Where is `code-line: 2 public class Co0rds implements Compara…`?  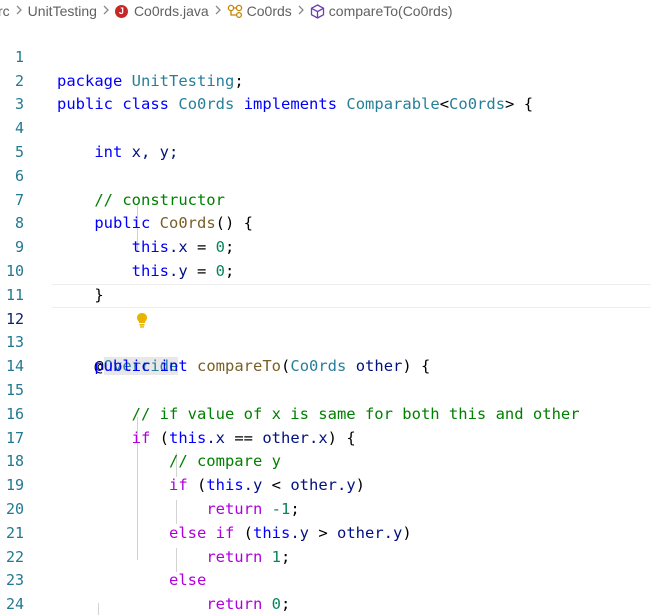
code-line: 2 public class Co0rds implements Compara… is located at coordinates (325, 80).